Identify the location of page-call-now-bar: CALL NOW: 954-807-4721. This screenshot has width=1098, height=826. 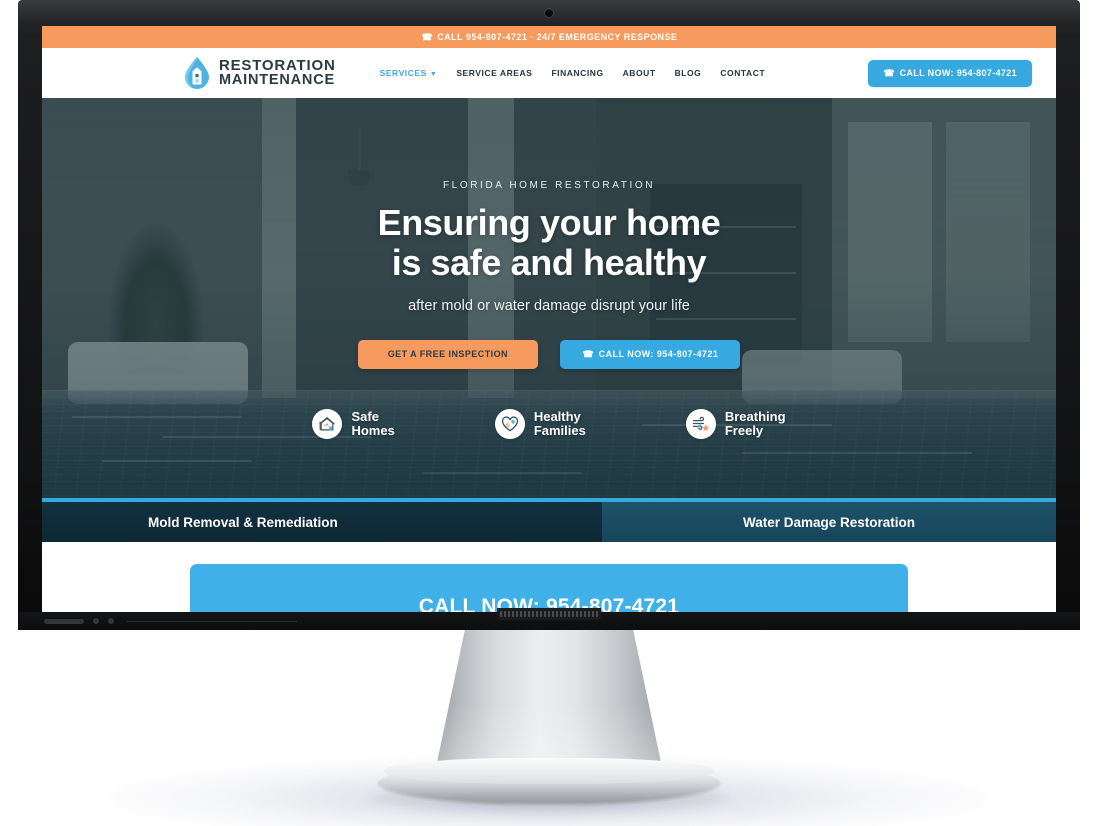
(549, 588).